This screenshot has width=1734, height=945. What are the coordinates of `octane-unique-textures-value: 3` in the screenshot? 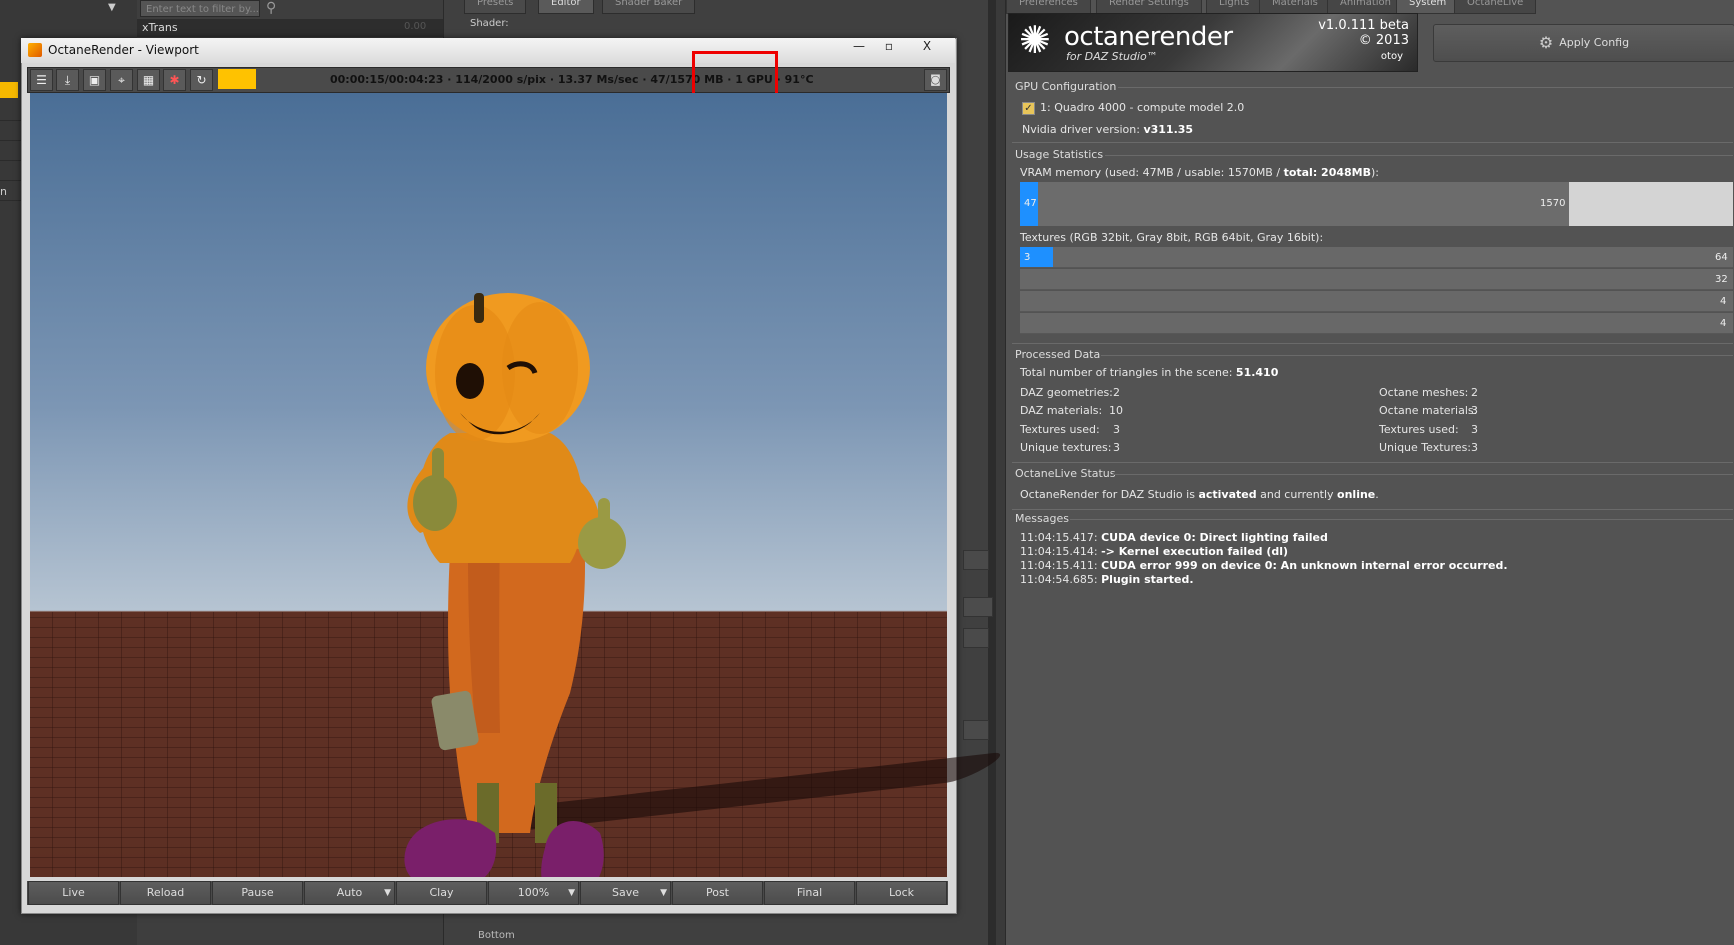 It's located at (1474, 447).